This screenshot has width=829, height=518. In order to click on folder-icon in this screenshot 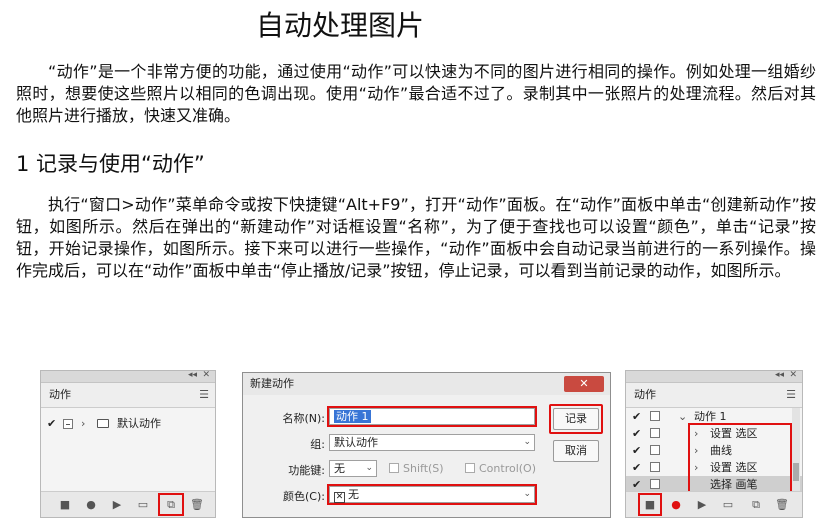, I will do `click(103, 423)`.